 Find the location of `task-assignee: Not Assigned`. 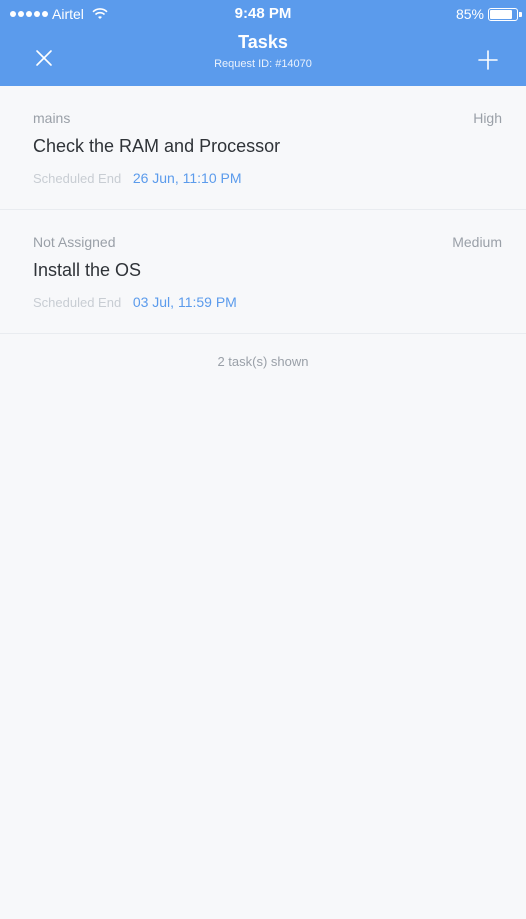

task-assignee: Not Assigned is located at coordinates (74, 242).